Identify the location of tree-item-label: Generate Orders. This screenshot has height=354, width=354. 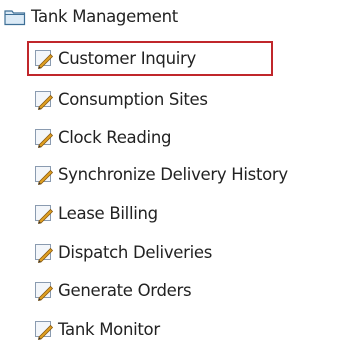
(125, 290).